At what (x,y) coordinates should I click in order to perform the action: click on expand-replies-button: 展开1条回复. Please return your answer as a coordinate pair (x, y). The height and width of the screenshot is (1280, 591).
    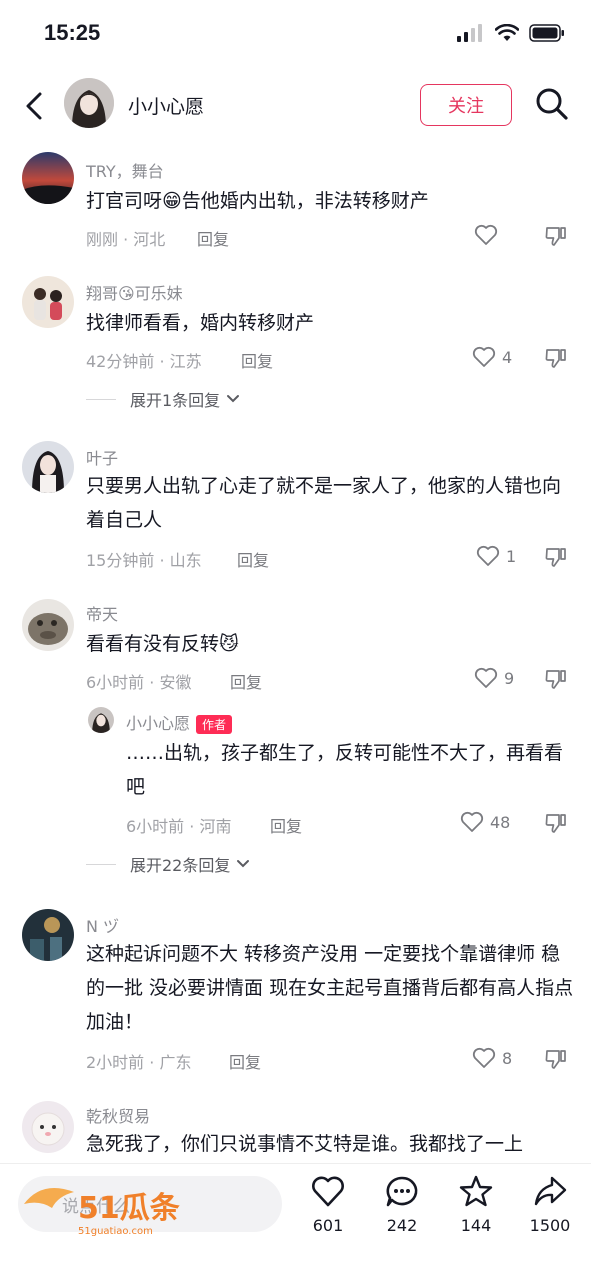
    Looking at the image, I should click on (163, 399).